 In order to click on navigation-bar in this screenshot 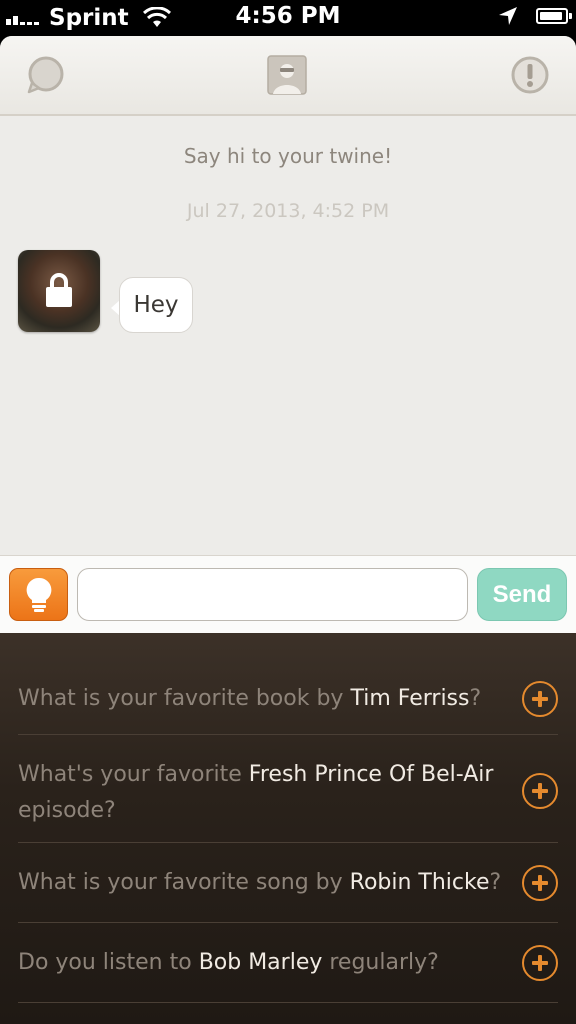, I will do `click(288, 76)`.